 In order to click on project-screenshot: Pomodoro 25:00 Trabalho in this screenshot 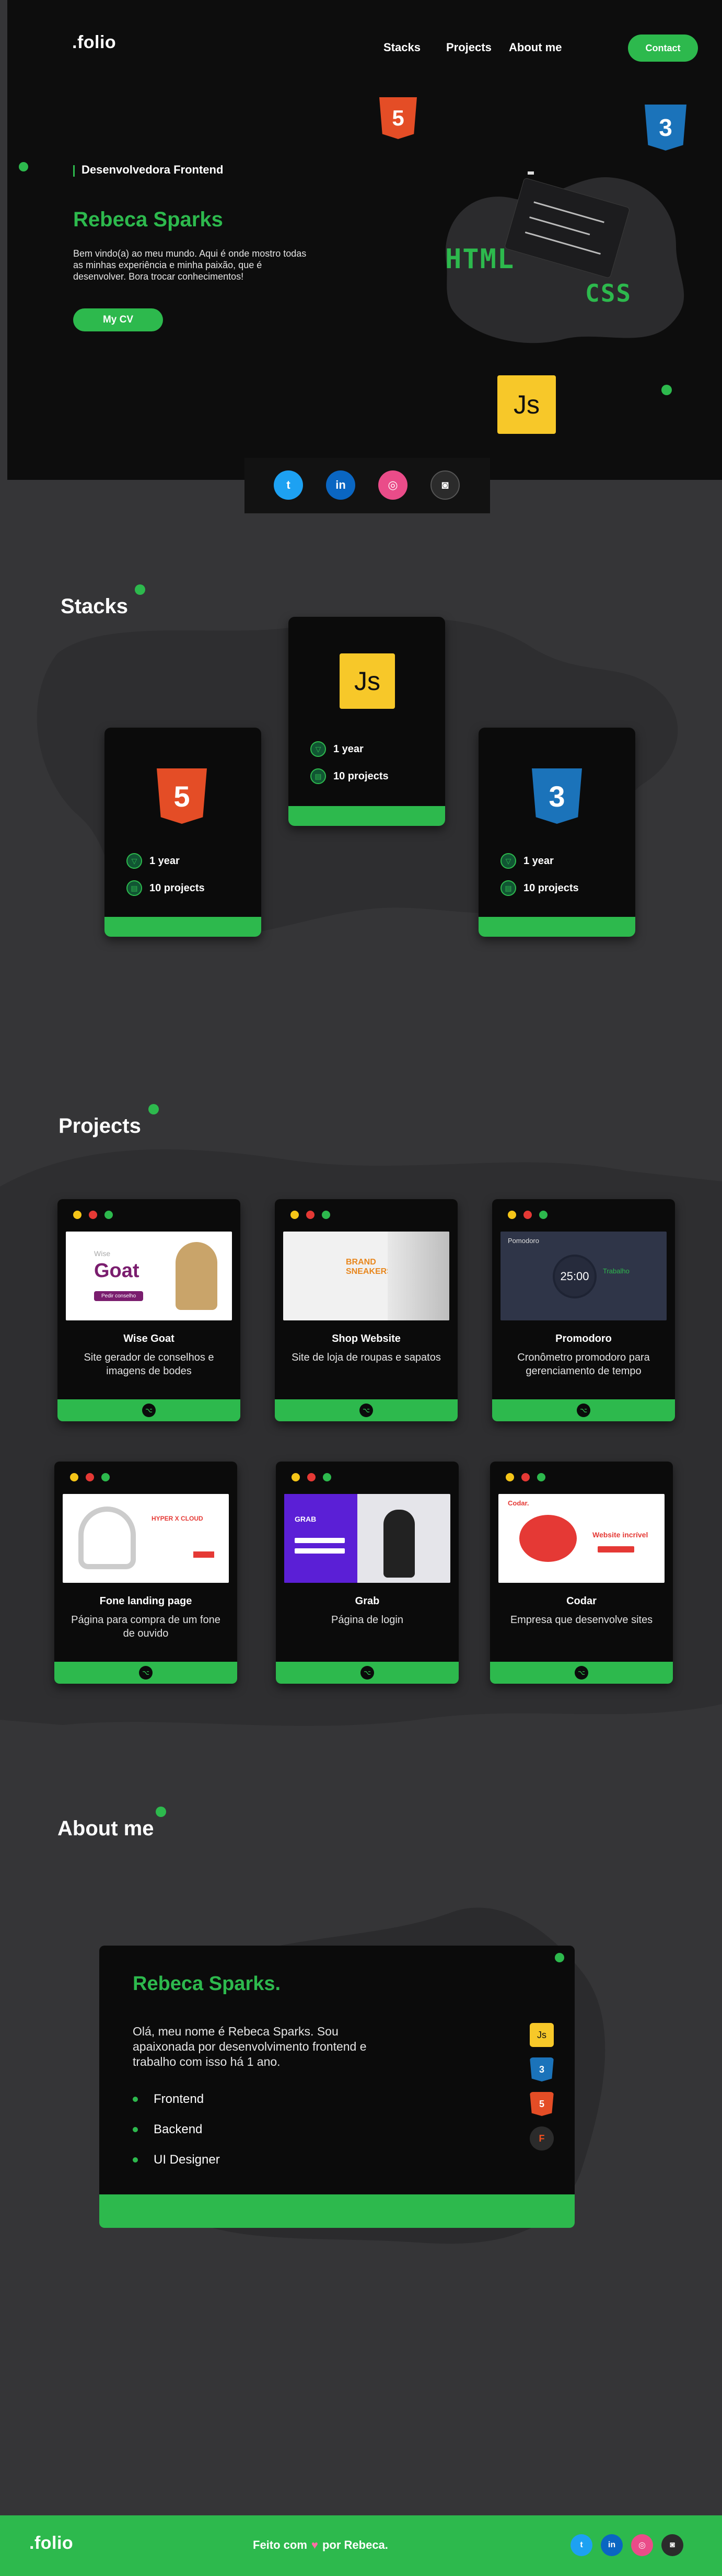, I will do `click(583, 1276)`.